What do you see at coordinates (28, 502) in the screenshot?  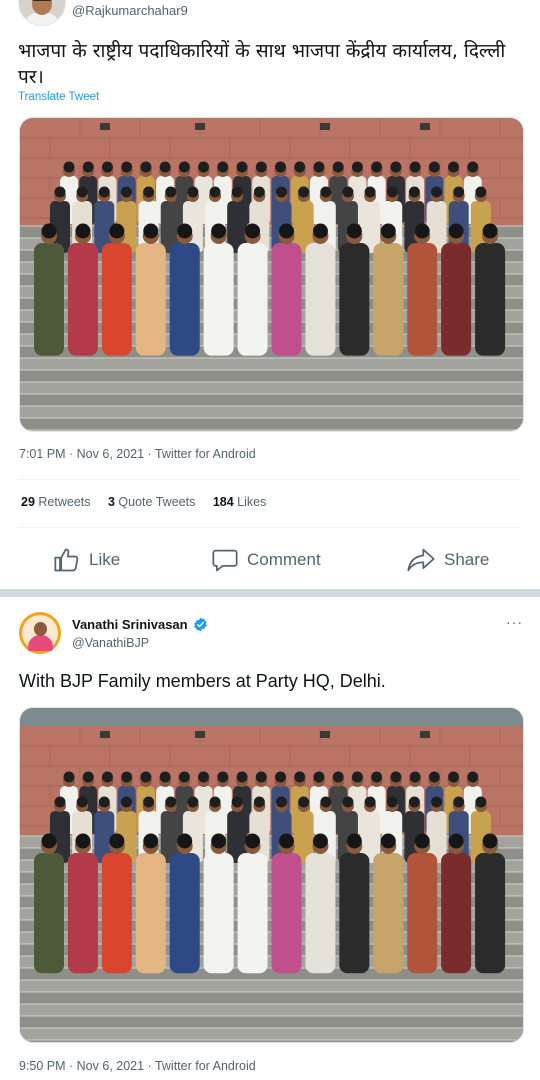 I see `retweets-count: 29` at bounding box center [28, 502].